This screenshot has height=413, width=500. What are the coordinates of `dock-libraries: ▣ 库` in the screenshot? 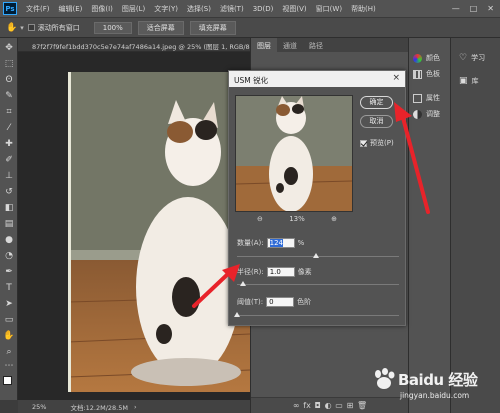 It's located at (469, 81).